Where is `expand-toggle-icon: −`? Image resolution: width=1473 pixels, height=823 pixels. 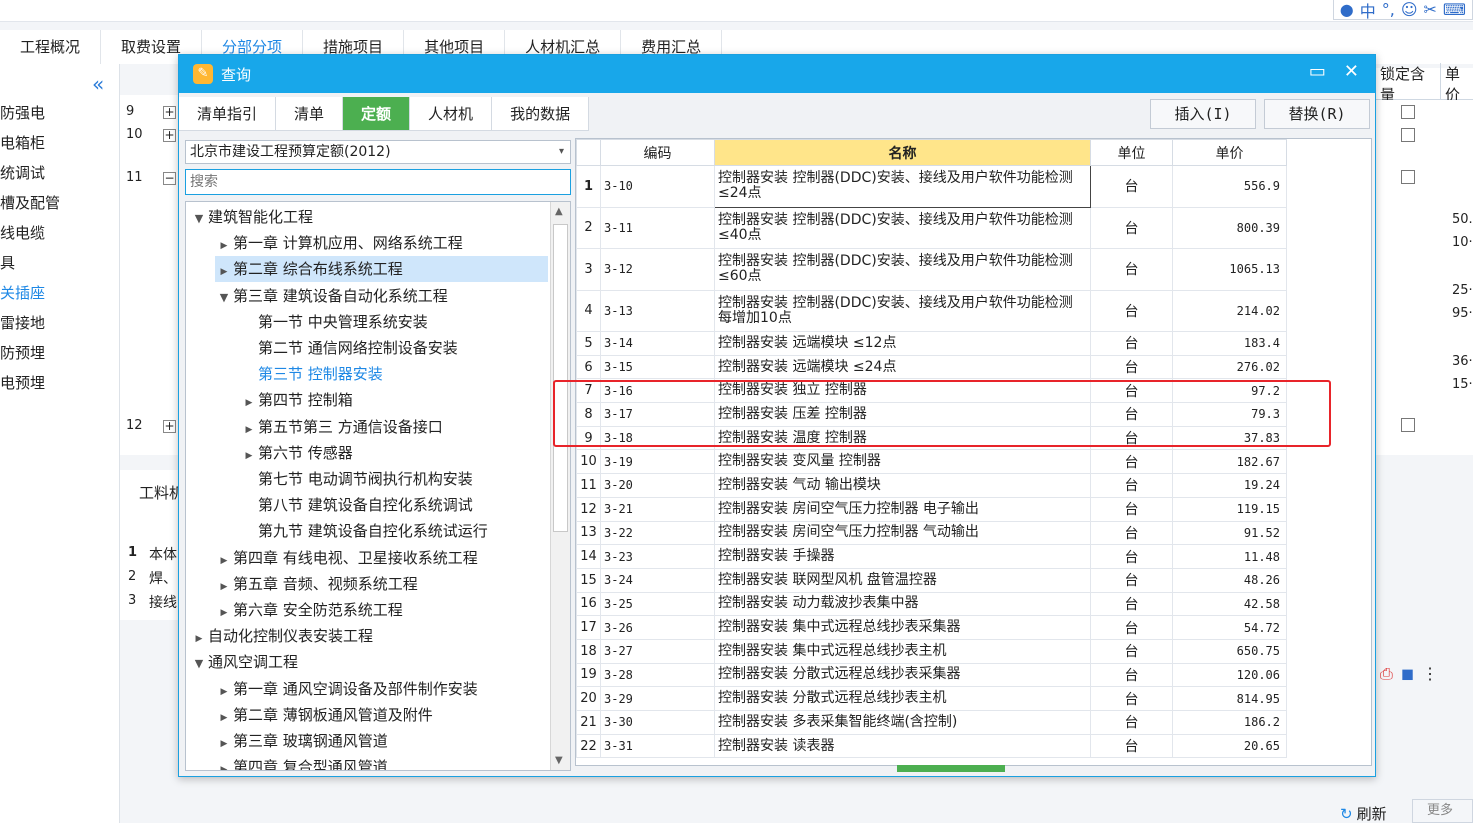
expand-toggle-icon: − is located at coordinates (169, 178).